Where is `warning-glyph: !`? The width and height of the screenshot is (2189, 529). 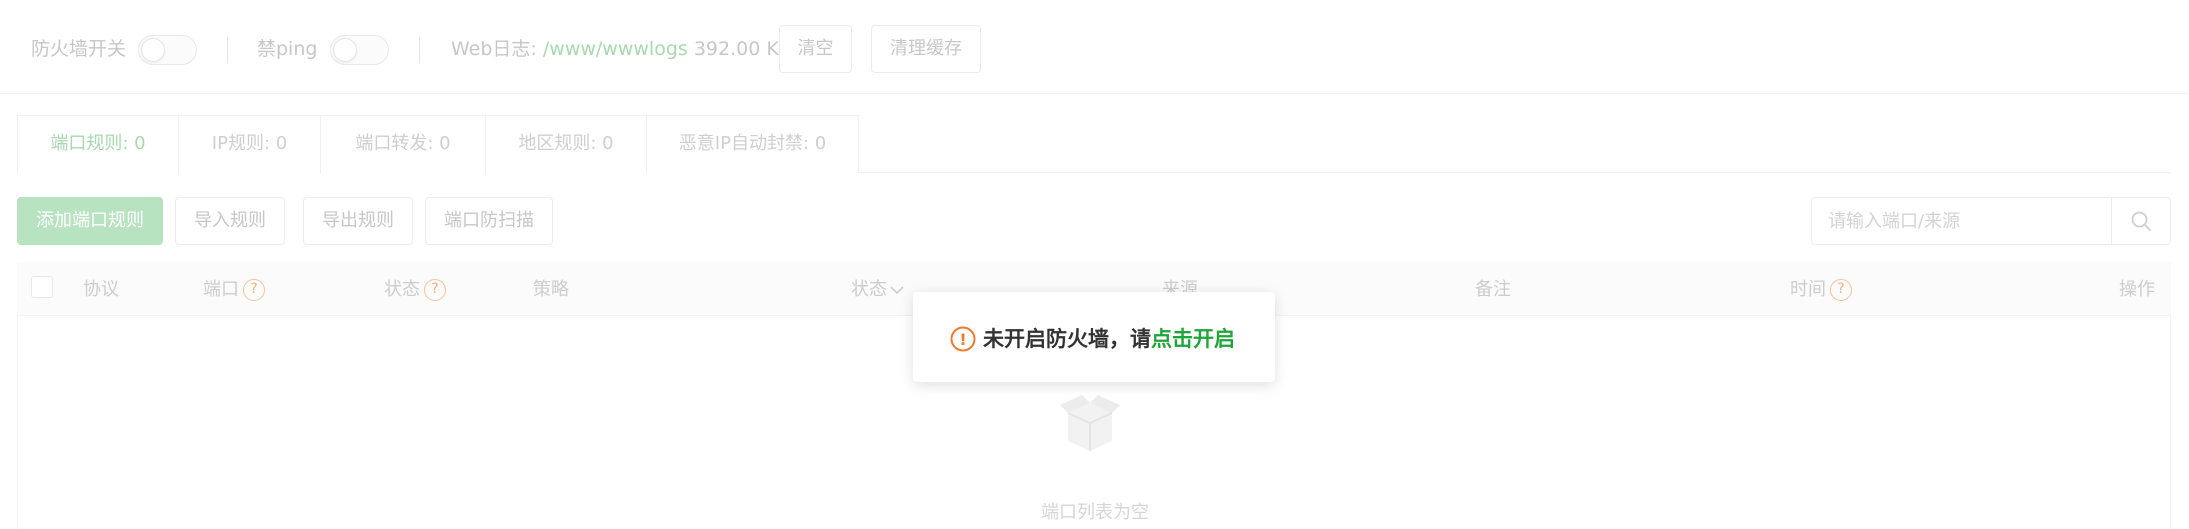
warning-glyph: ! is located at coordinates (962, 339).